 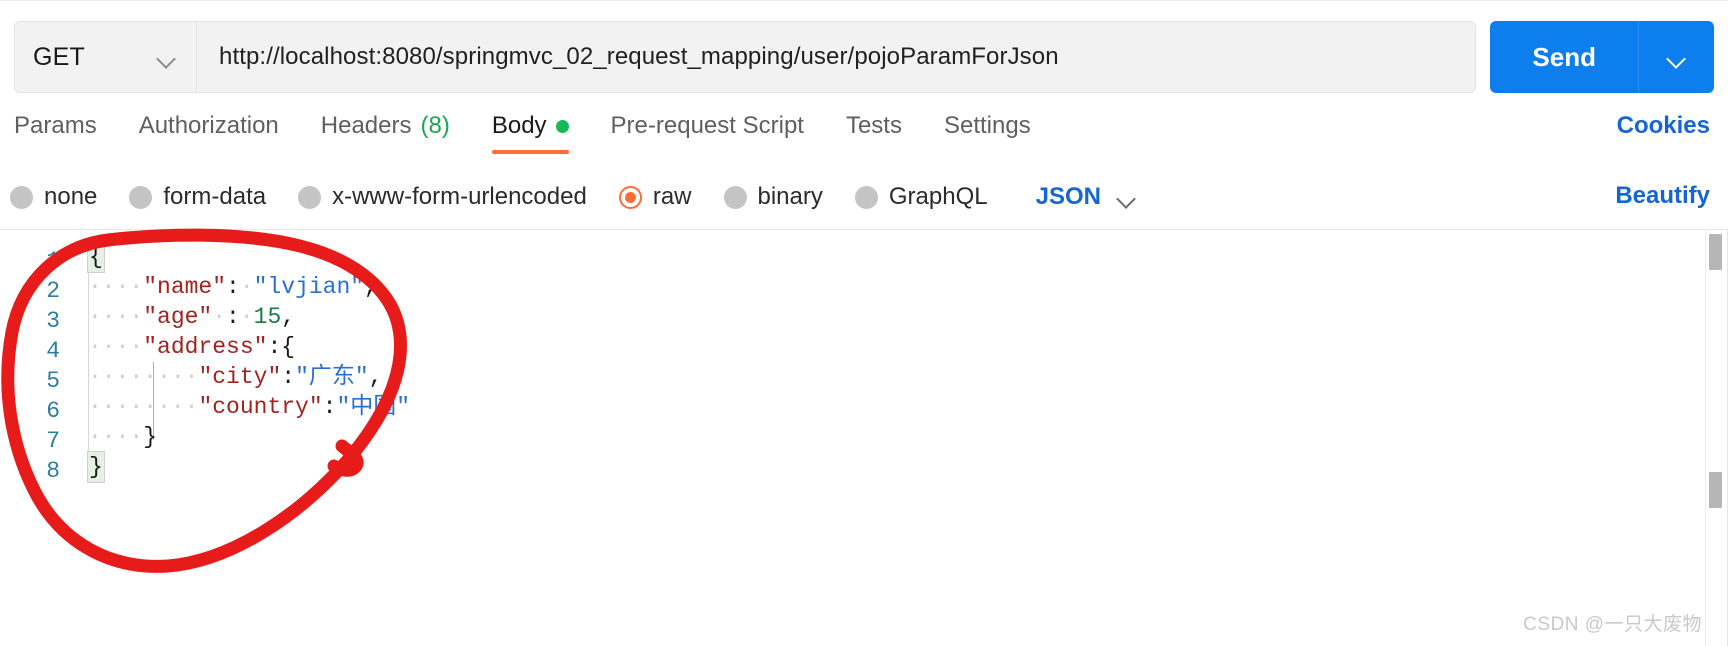 I want to click on editor-vertical-scrollbar, so click(x=1716, y=438).